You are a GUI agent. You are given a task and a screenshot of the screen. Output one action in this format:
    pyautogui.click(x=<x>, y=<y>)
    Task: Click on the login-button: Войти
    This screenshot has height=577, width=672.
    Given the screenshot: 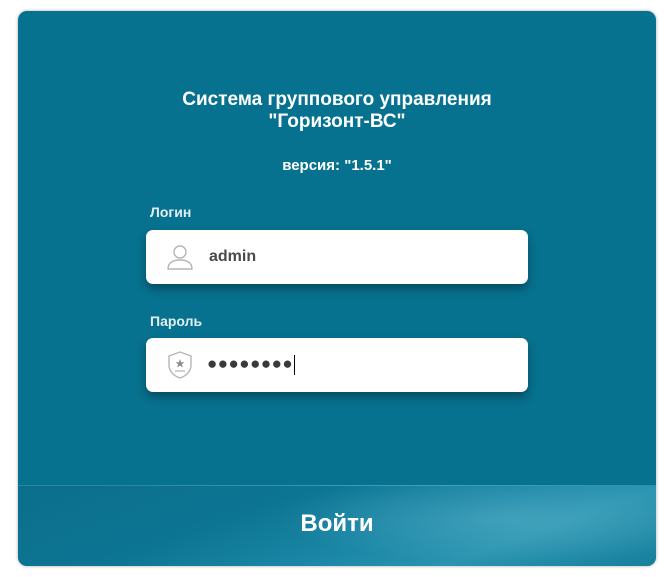 What is the action you would take?
    pyautogui.click(x=337, y=525)
    